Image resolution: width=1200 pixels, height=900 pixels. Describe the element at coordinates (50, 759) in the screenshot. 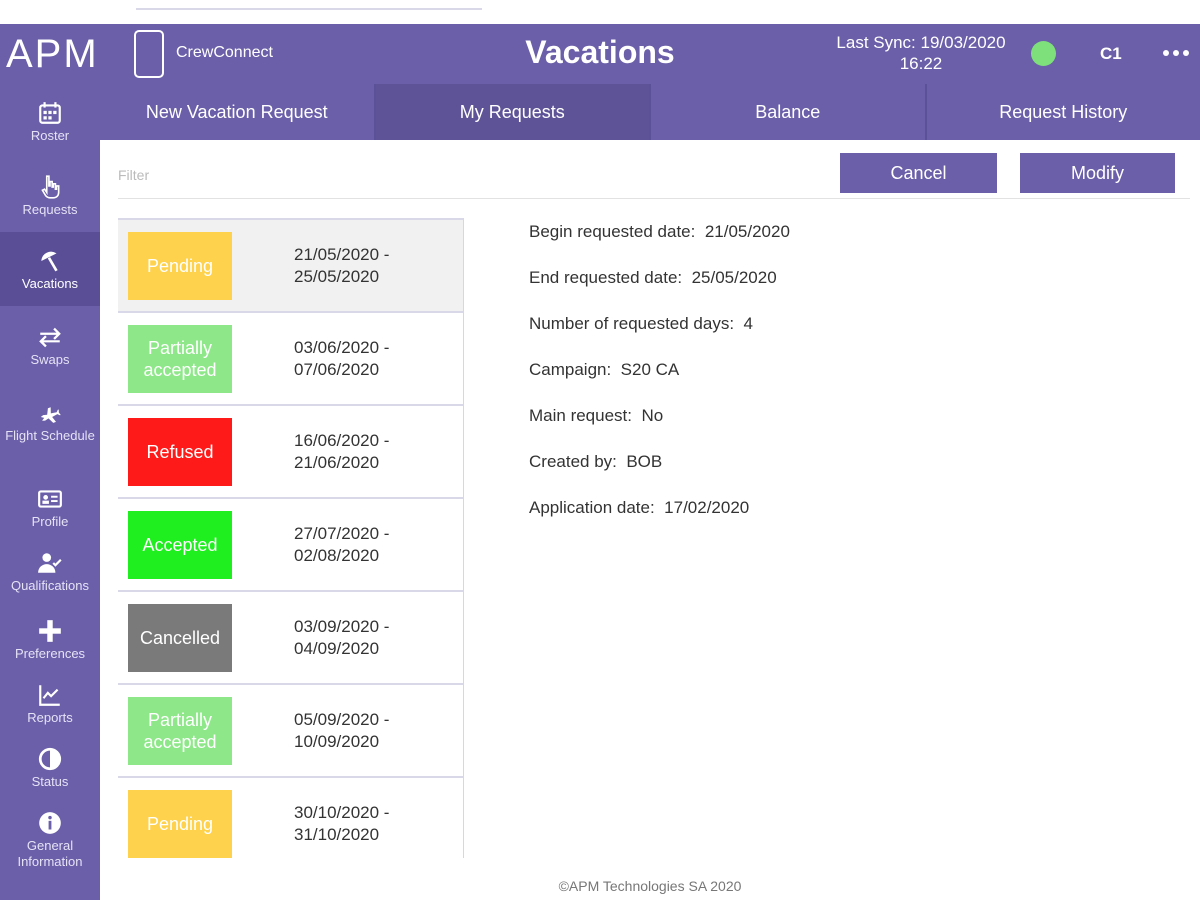

I see `half-circle-icon` at that location.